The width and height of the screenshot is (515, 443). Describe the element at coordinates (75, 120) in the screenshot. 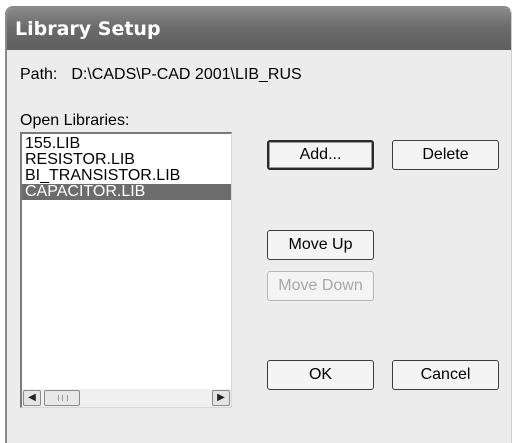

I see `open-libraries-label: Open Libraries:` at that location.